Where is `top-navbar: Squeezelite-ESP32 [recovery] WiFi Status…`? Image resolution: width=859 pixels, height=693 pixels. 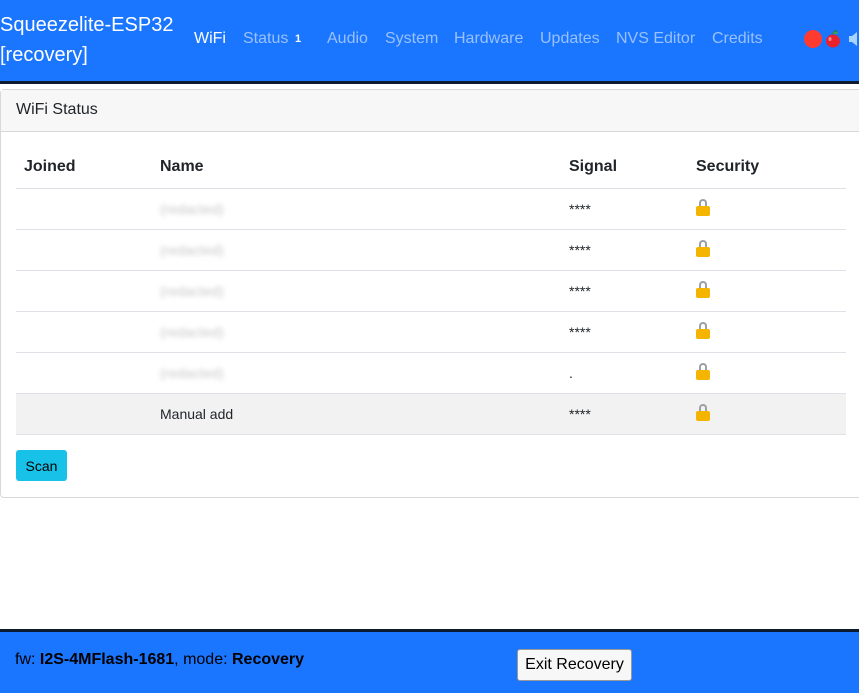 top-navbar: Squeezelite-ESP32 [recovery] WiFi Status… is located at coordinates (429, 40).